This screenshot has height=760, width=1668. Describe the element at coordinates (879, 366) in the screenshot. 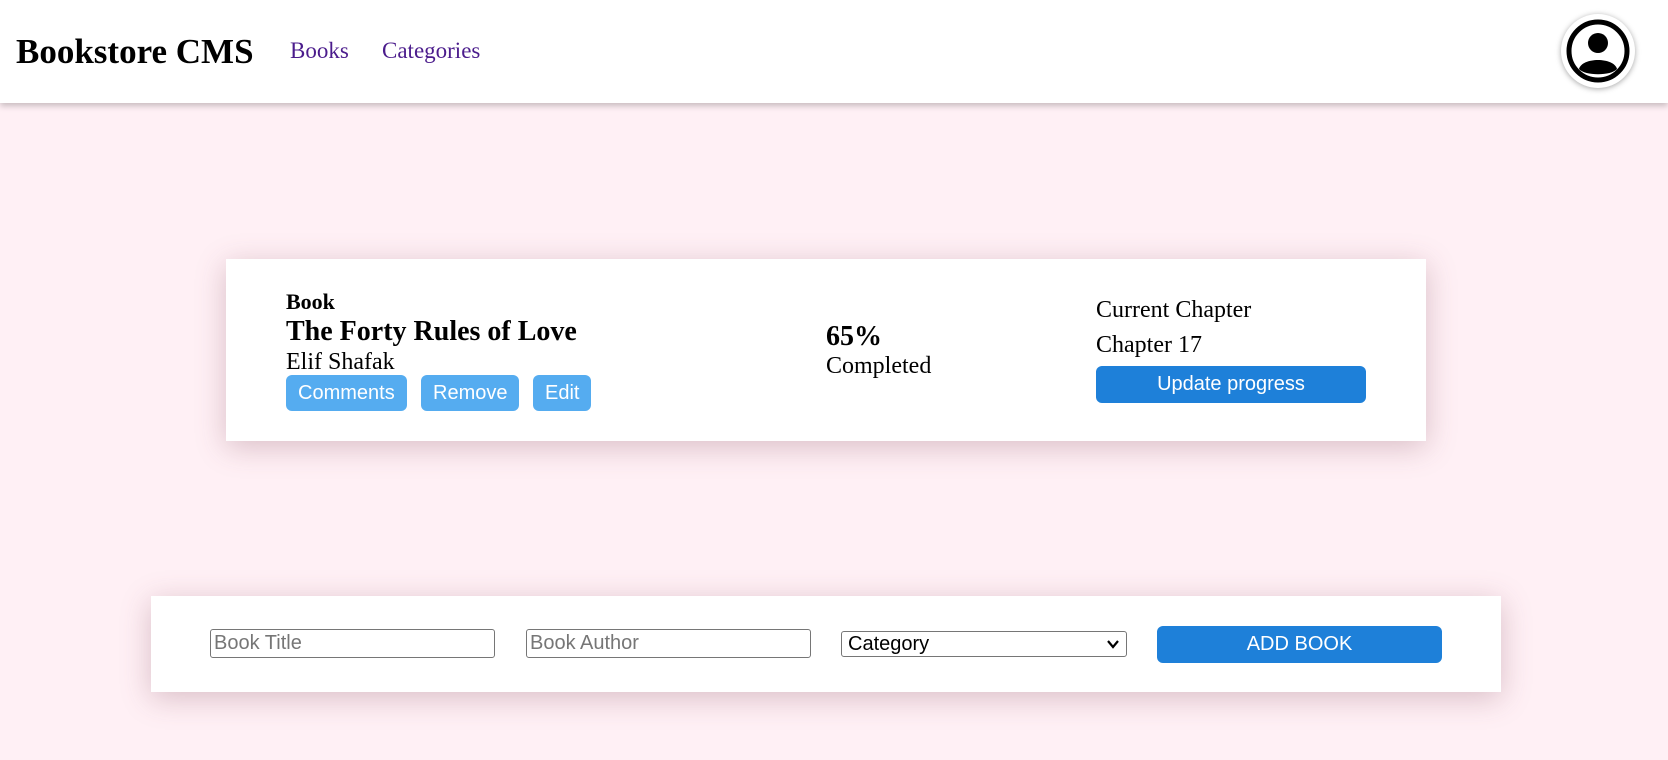

I see `progress-label: Completed` at that location.